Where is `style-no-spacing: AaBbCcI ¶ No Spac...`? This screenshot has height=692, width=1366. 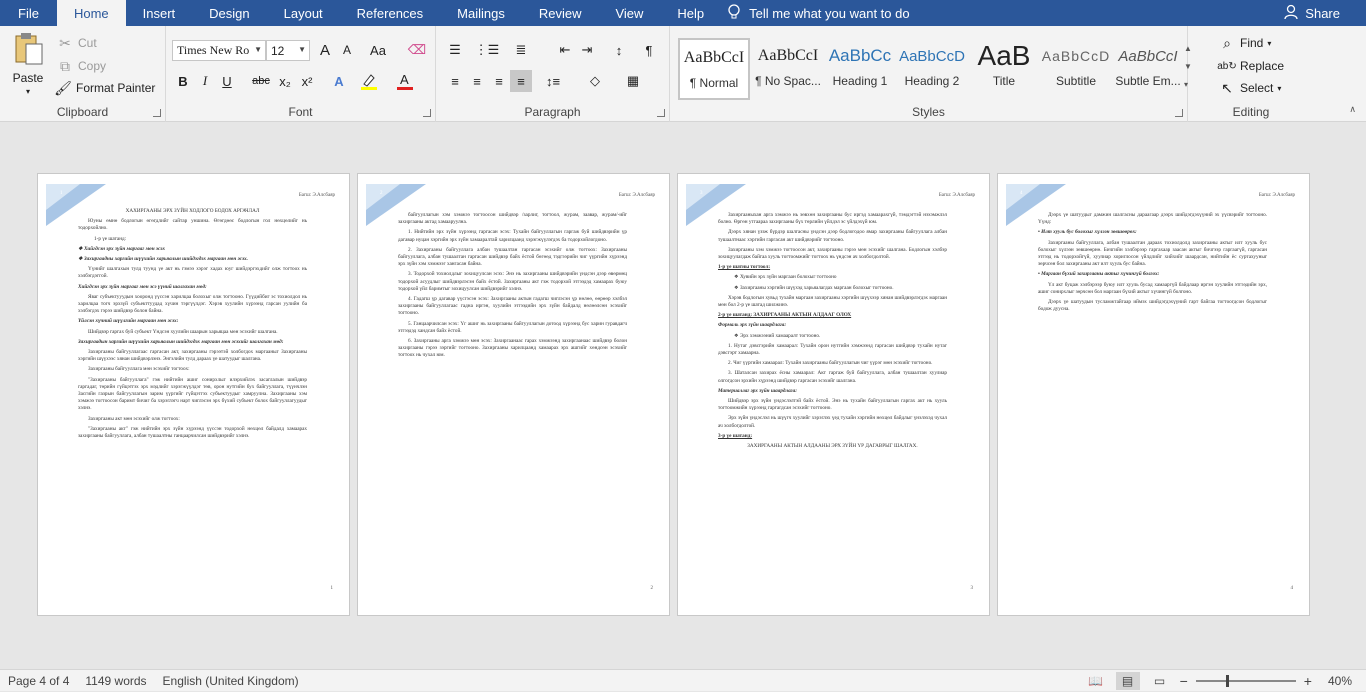 style-no-spacing: AaBbCcI ¶ No Spac... is located at coordinates (788, 69).